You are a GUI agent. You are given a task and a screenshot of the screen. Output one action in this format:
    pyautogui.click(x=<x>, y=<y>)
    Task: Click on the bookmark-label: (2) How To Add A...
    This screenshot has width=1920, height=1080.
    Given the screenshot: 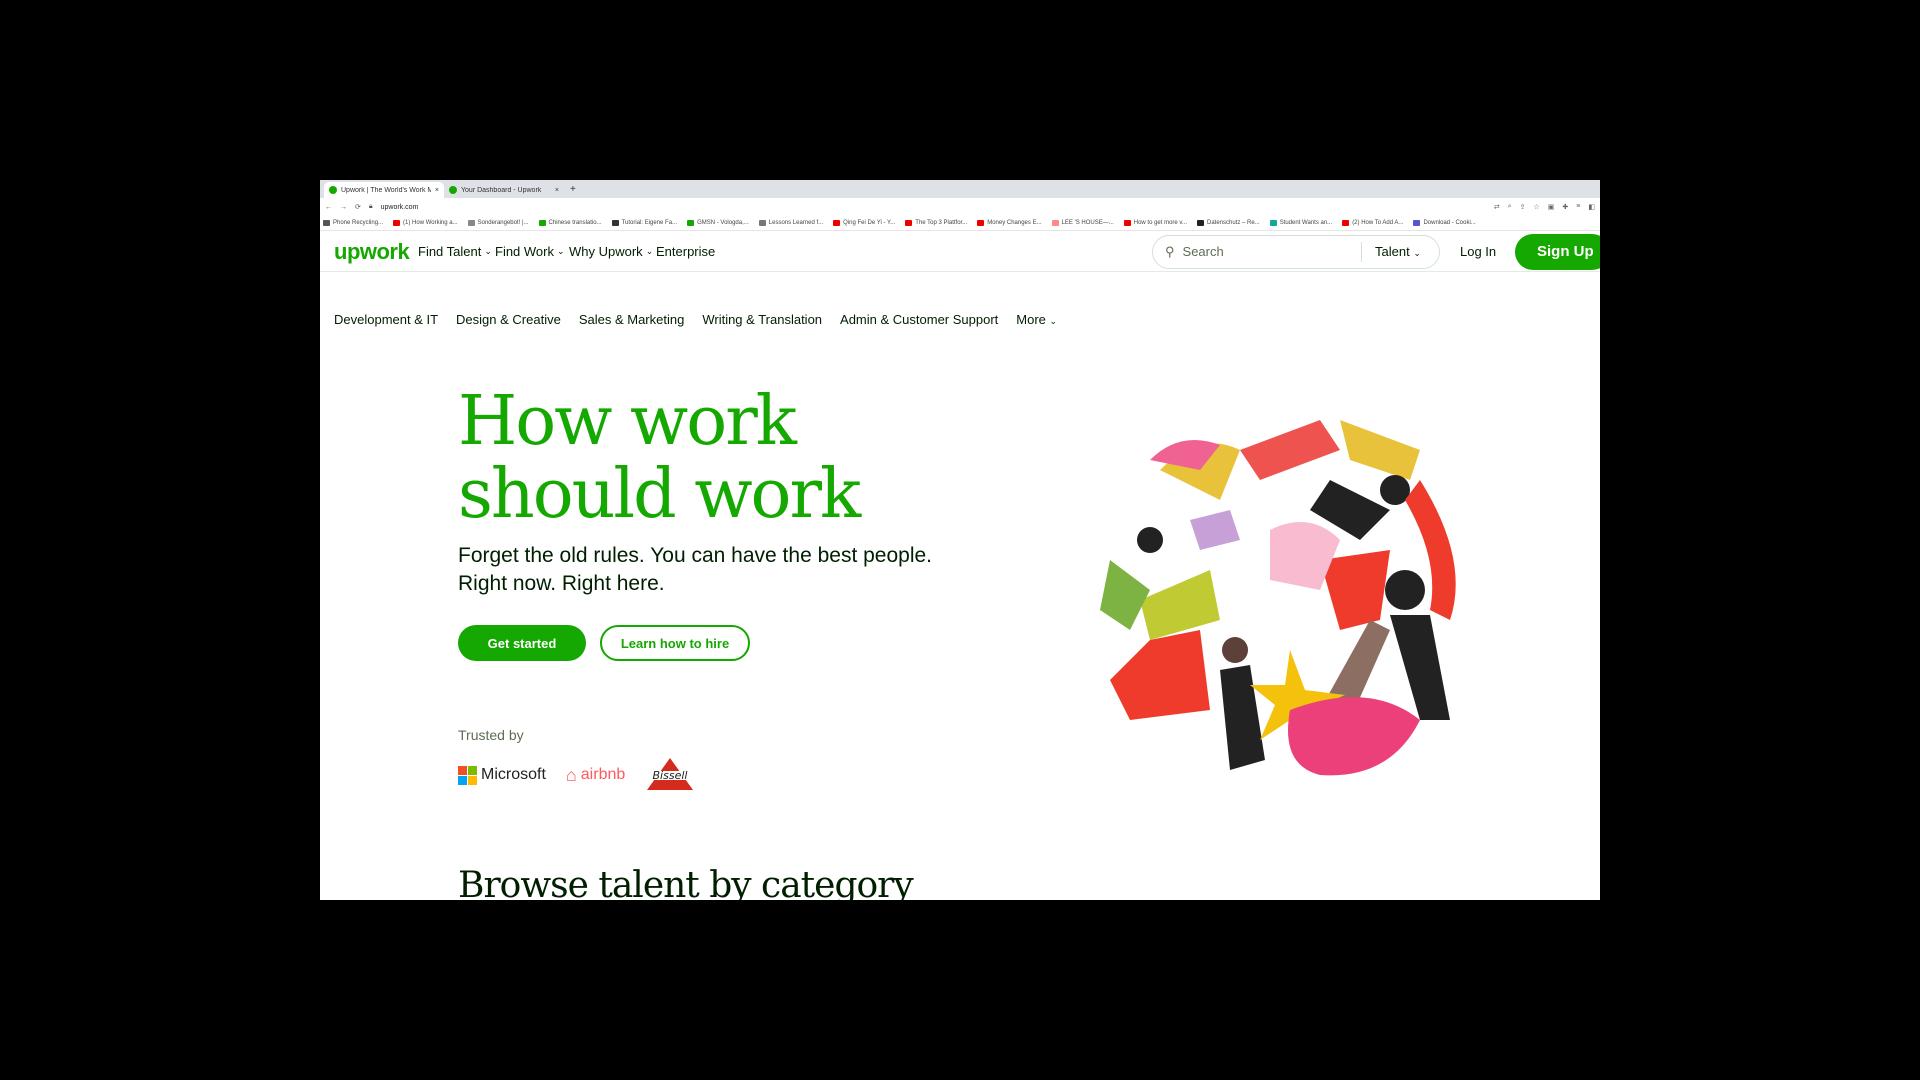 What is the action you would take?
    pyautogui.click(x=1378, y=223)
    